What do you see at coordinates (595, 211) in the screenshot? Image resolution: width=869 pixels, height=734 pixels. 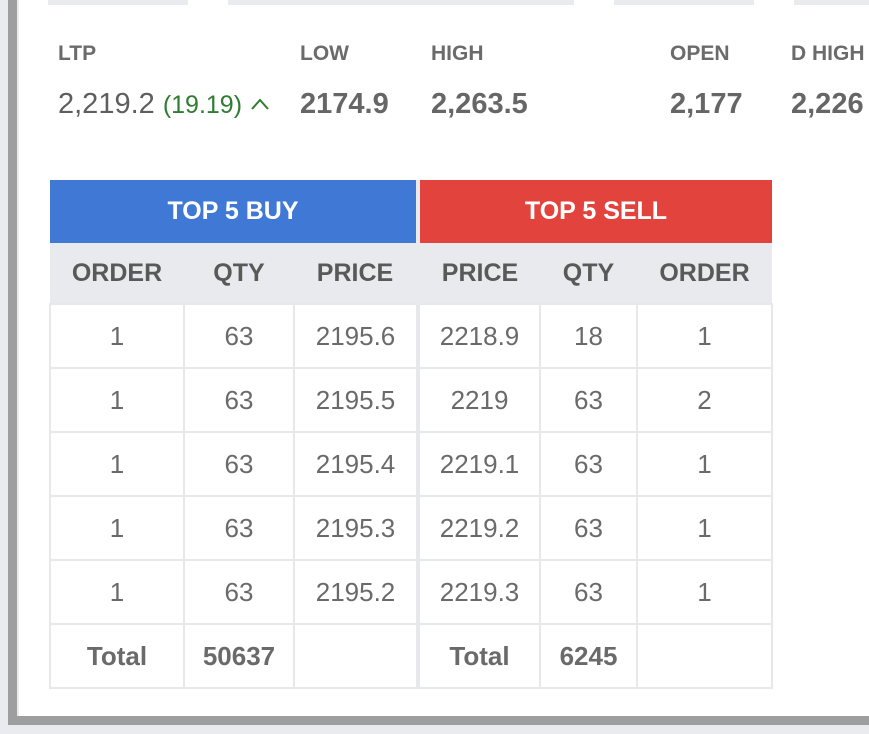 I see `top-sell-header: TOP 5 SELL` at bounding box center [595, 211].